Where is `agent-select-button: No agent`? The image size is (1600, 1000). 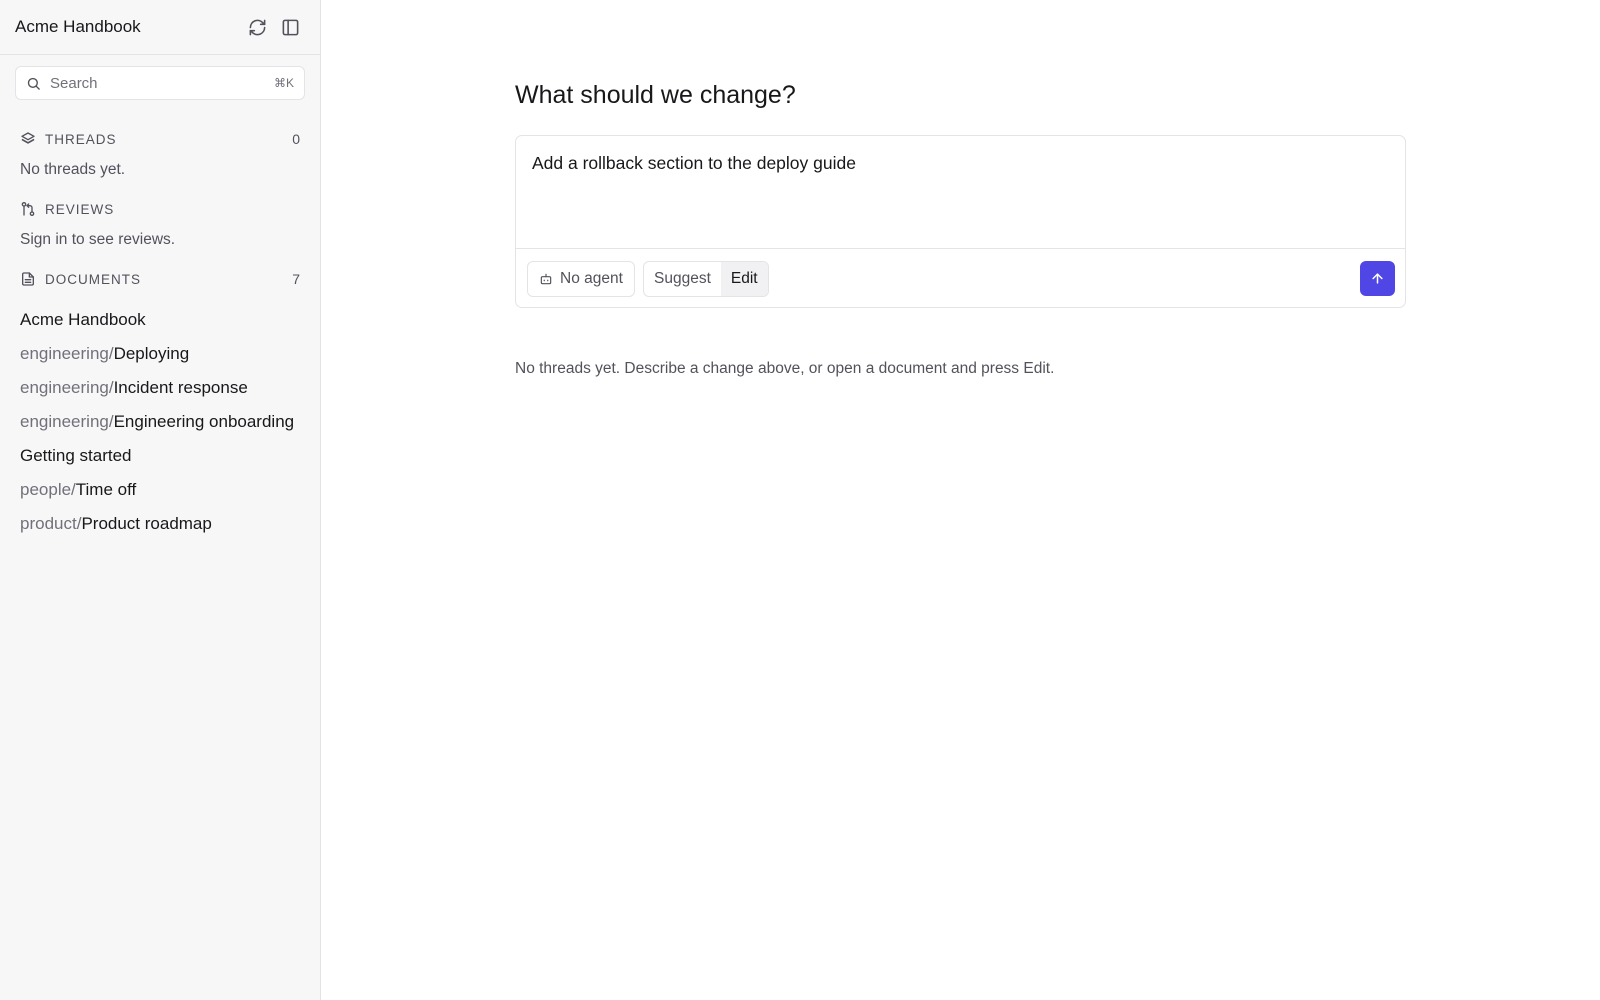
agent-select-button: No agent is located at coordinates (581, 279).